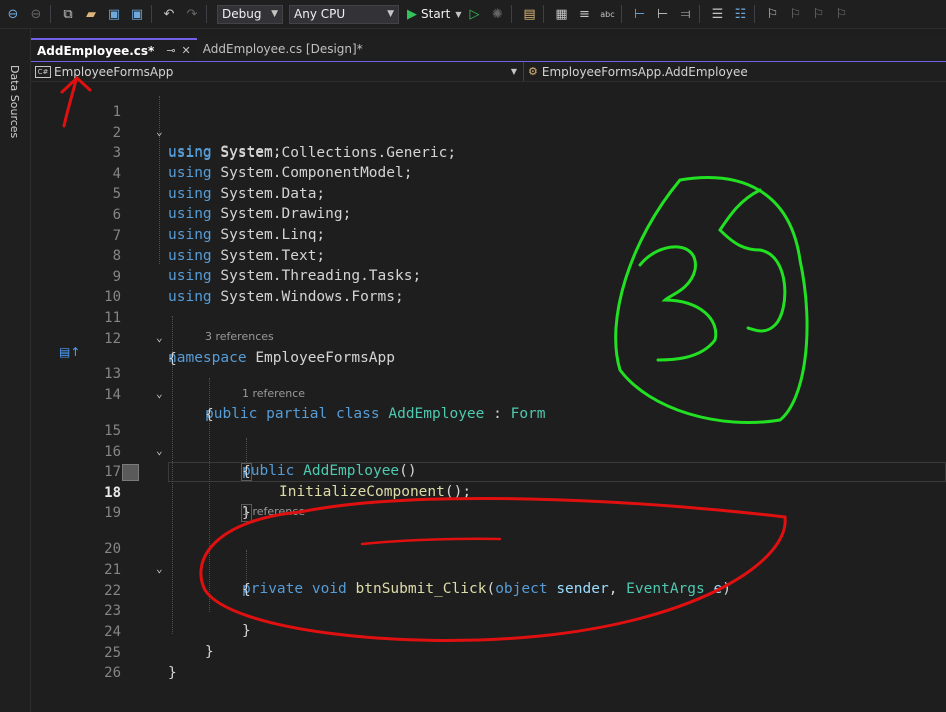 The image size is (946, 712). Describe the element at coordinates (639, 14) in the screenshot. I see `format-icon: ⊢` at that location.